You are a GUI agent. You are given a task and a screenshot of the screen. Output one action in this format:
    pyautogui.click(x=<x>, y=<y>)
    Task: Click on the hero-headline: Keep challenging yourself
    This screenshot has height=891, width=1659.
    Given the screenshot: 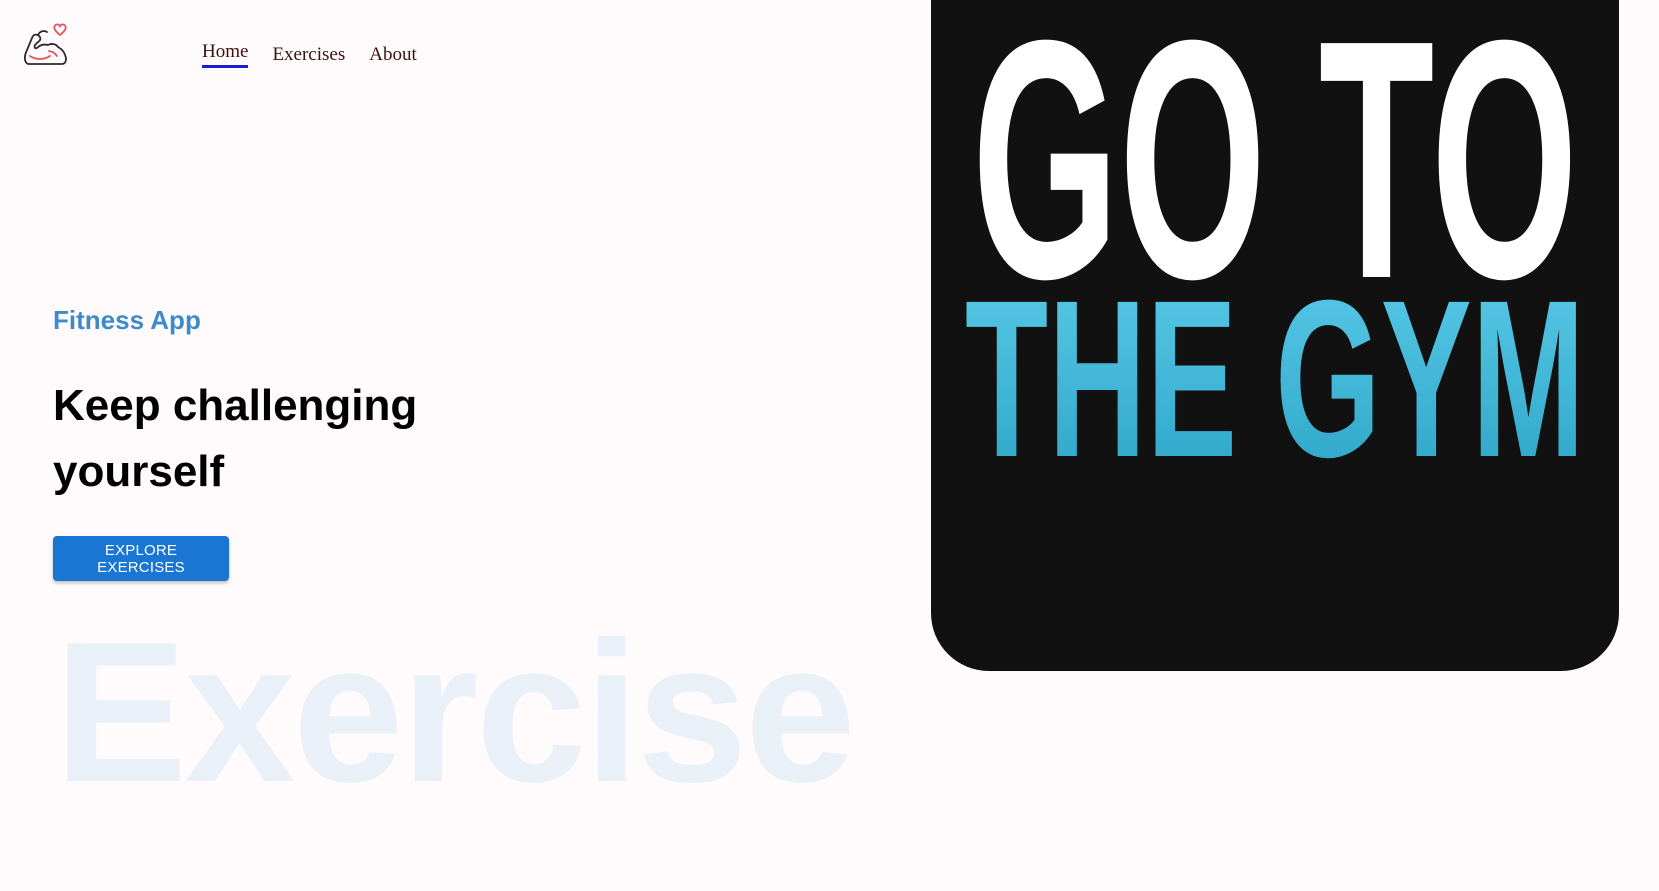 What is the action you would take?
    pyautogui.click(x=235, y=438)
    